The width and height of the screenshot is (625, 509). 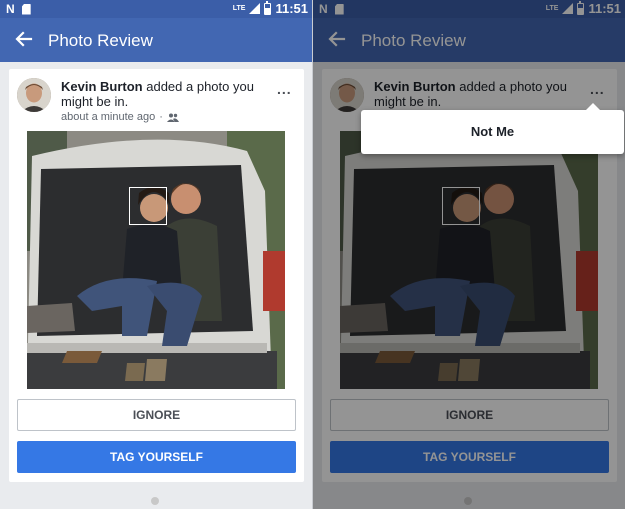 I want to click on post-meta: about a minute ago ·, so click(x=120, y=117).